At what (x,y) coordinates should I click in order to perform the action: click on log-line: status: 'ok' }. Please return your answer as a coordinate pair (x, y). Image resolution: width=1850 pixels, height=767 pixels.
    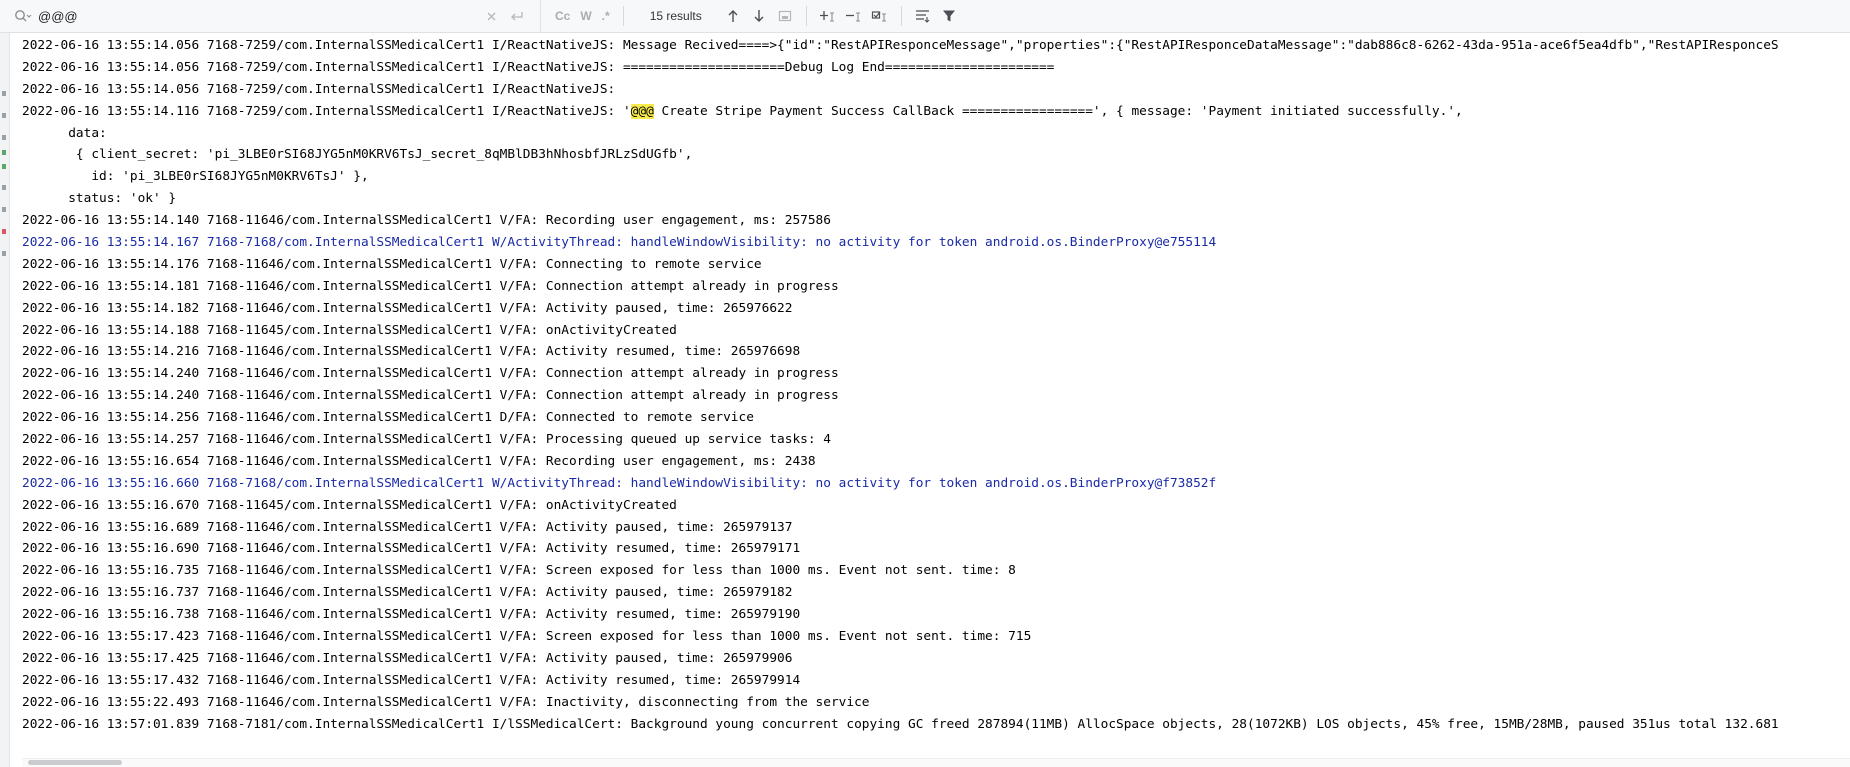
    Looking at the image, I should click on (99, 199).